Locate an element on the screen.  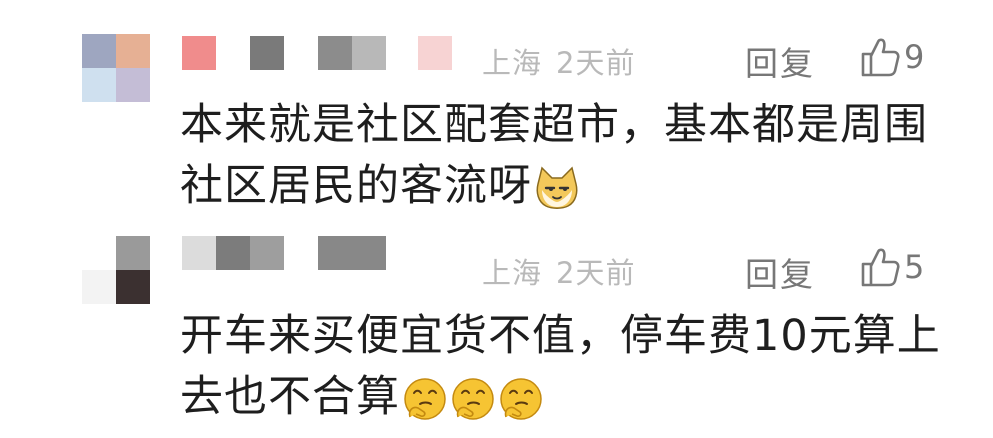
like-count: 5 is located at coordinates (914, 267).